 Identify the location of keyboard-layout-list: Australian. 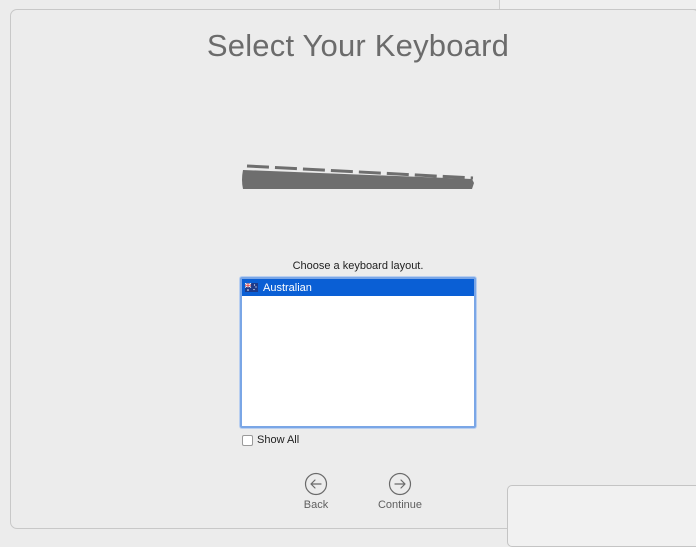
(358, 352).